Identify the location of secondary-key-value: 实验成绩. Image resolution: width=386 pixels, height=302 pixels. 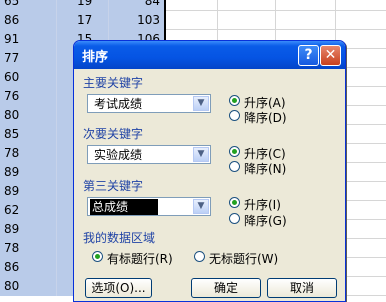
(118, 155).